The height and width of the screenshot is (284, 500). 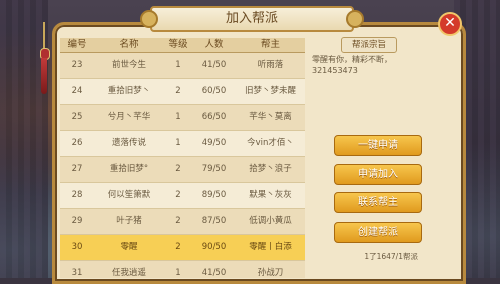 I want to click on cell-leader: 孙战刀, so click(x=270, y=273).